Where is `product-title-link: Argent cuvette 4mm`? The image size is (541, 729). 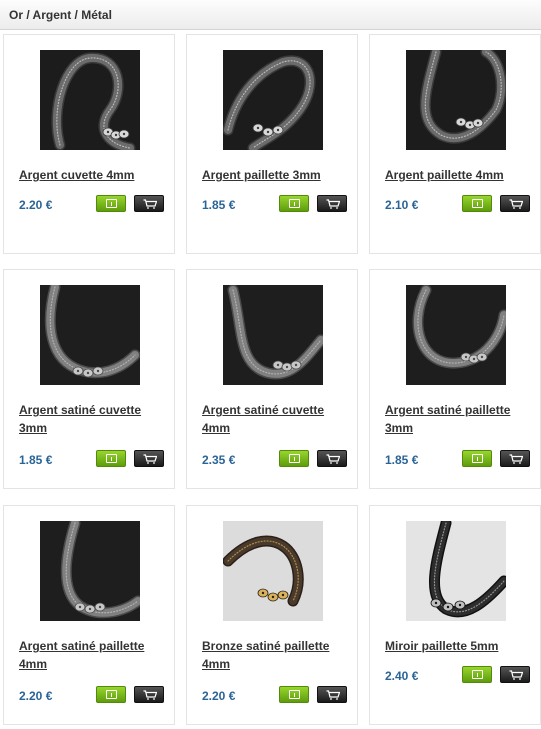
product-title-link: Argent cuvette 4mm is located at coordinates (94, 175).